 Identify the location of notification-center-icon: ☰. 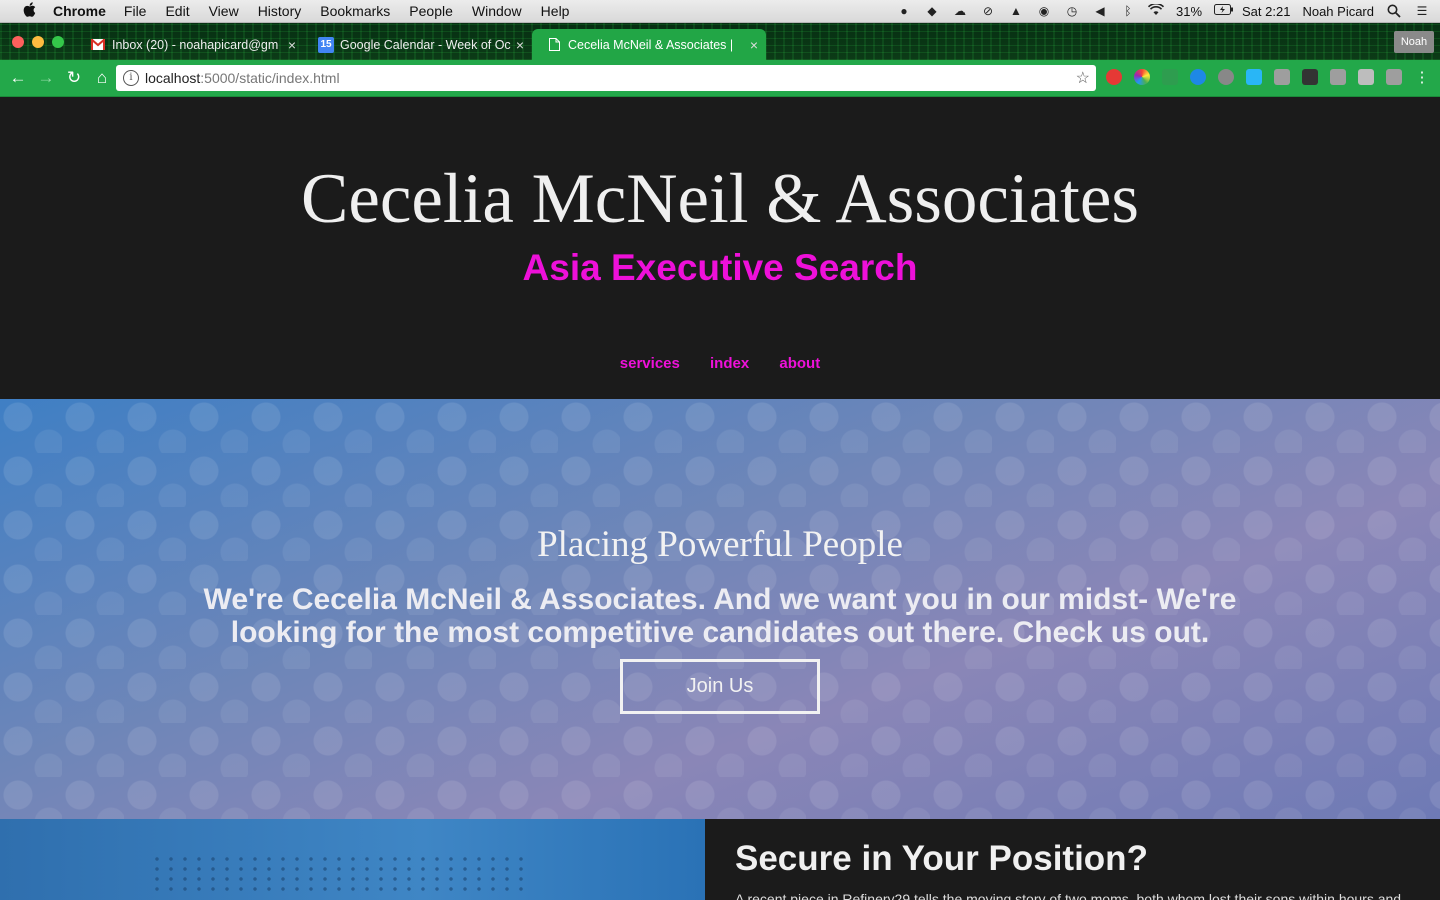
(1422, 11).